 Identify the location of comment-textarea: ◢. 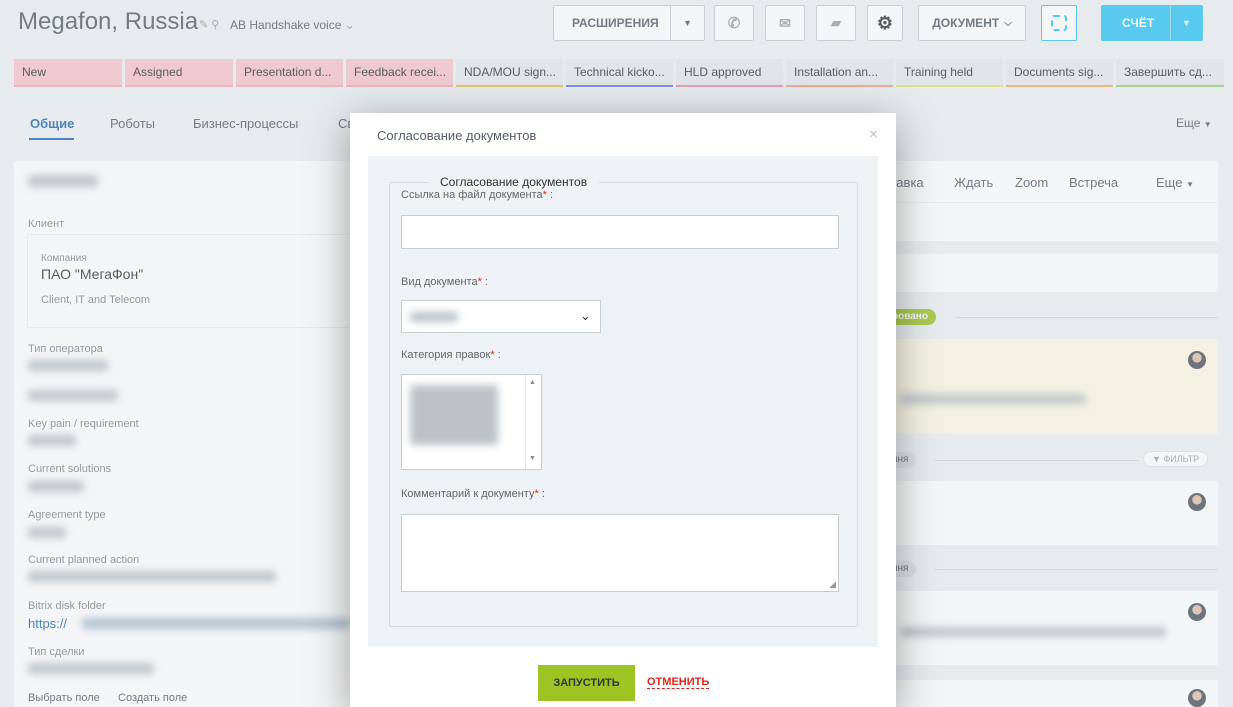
(620, 553).